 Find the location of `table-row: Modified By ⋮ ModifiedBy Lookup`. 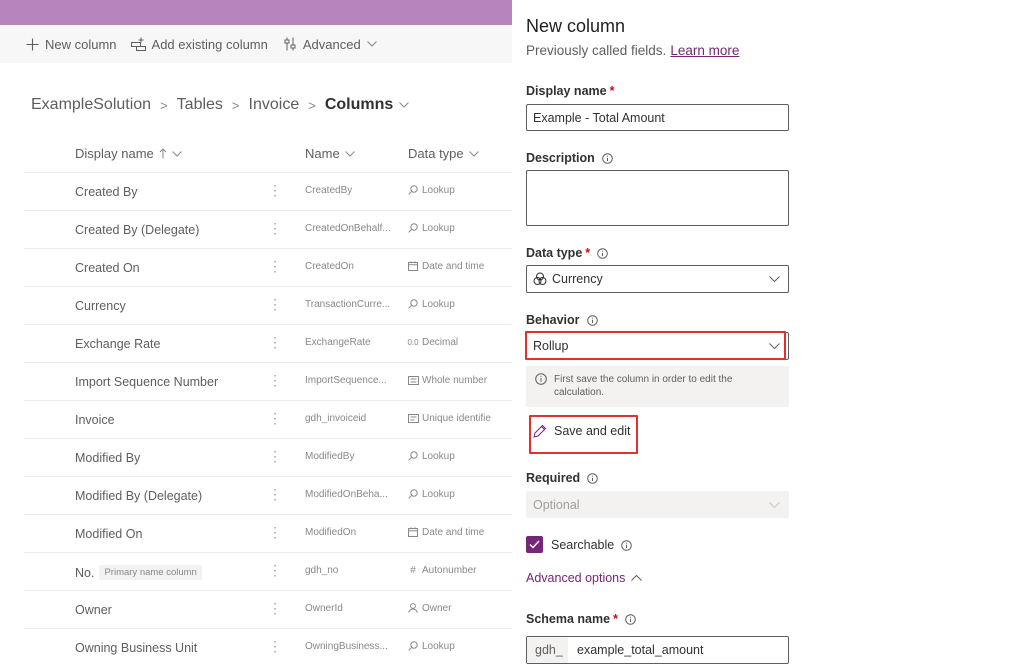

table-row: Modified By ⋮ ModifiedBy Lookup is located at coordinates (268, 457).